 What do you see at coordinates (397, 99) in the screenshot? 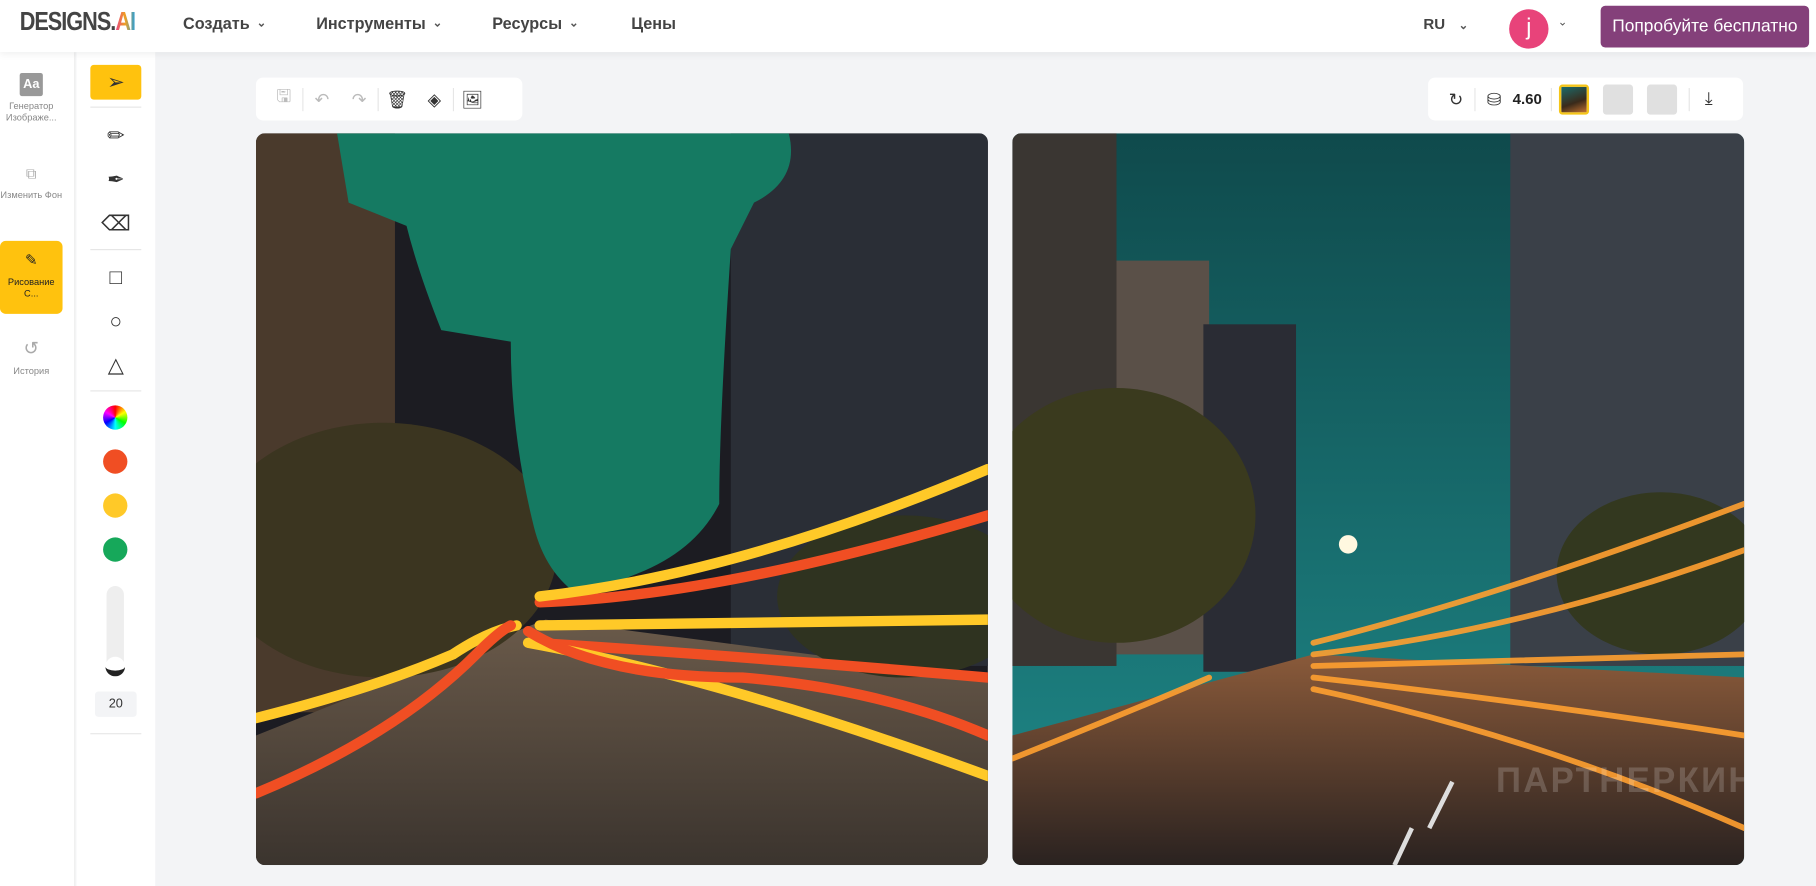
I see `trash-icon: 🗑` at bounding box center [397, 99].